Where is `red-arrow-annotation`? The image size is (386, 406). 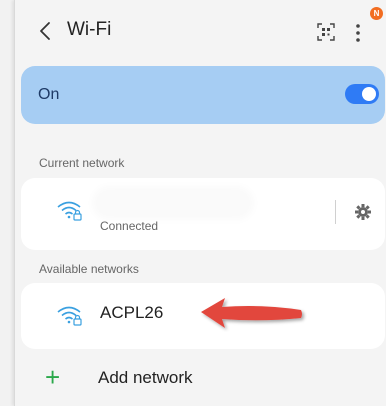
red-arrow-annotation is located at coordinates (251, 313).